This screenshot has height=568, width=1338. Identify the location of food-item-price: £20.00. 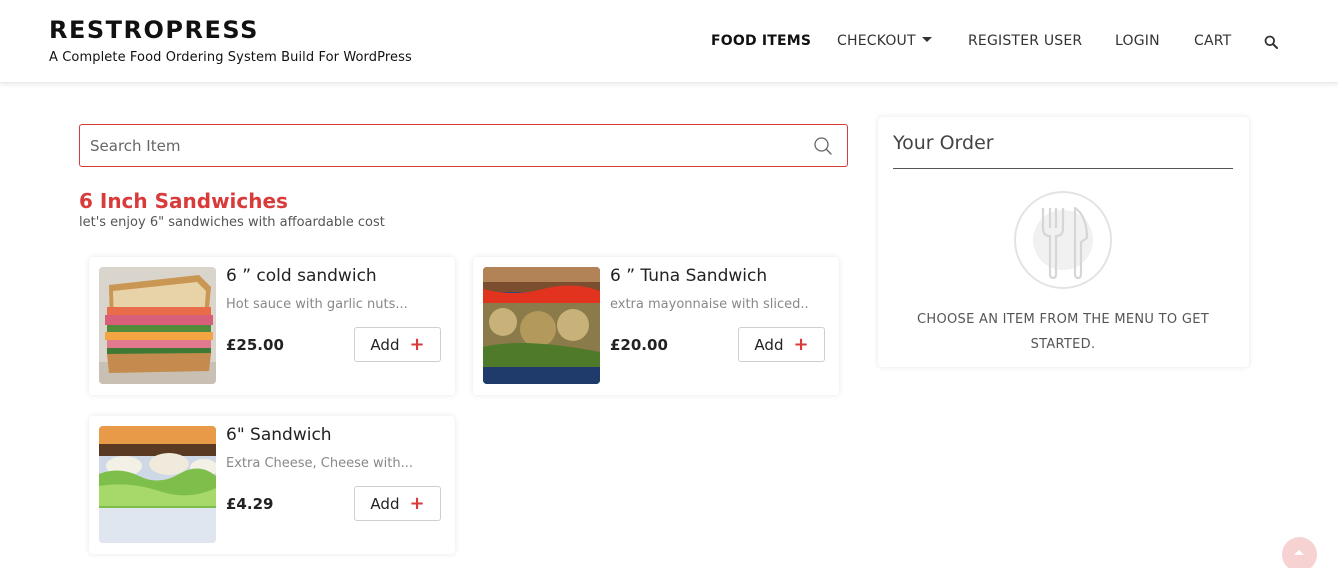
(639, 345).